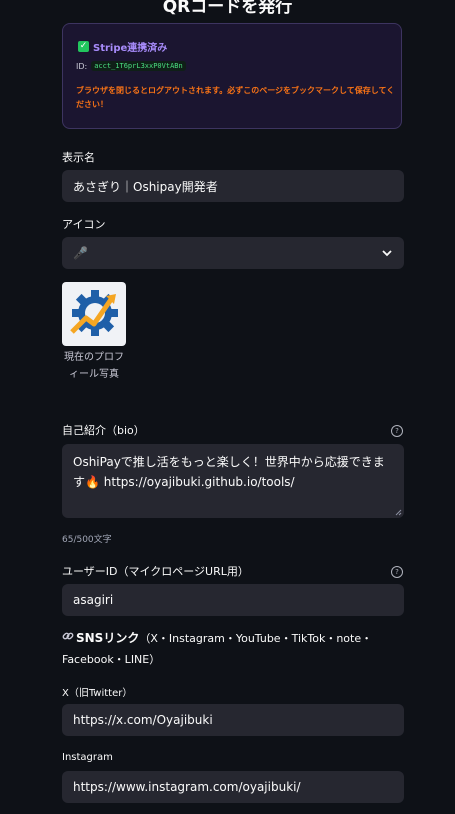 The image size is (455, 814). What do you see at coordinates (187, 787) in the screenshot?
I see `instagram-url-value: https://www.instagram.com/oyajibuki/` at bounding box center [187, 787].